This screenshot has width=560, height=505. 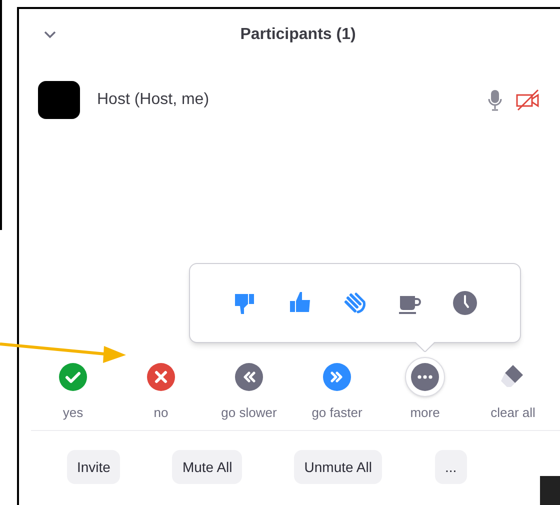 I want to click on video-off-icon, so click(x=528, y=100).